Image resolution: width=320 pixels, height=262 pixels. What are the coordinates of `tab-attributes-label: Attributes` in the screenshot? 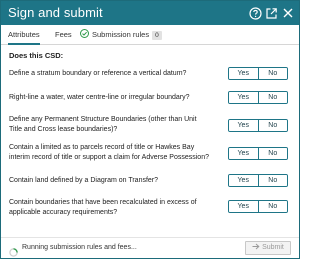 It's located at (24, 34).